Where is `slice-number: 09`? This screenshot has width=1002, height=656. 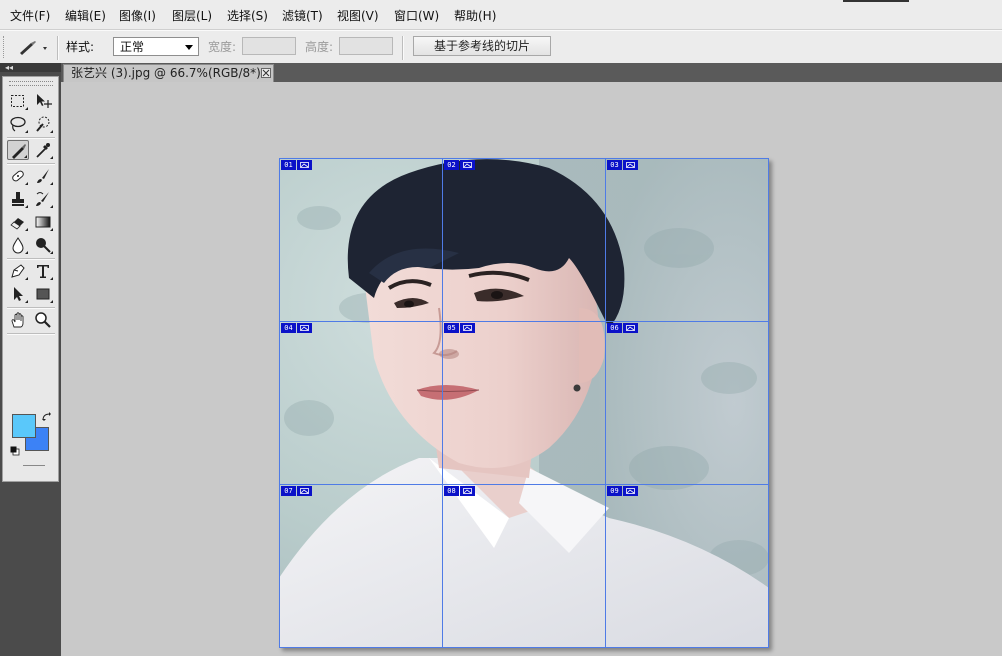 slice-number: 09 is located at coordinates (614, 491).